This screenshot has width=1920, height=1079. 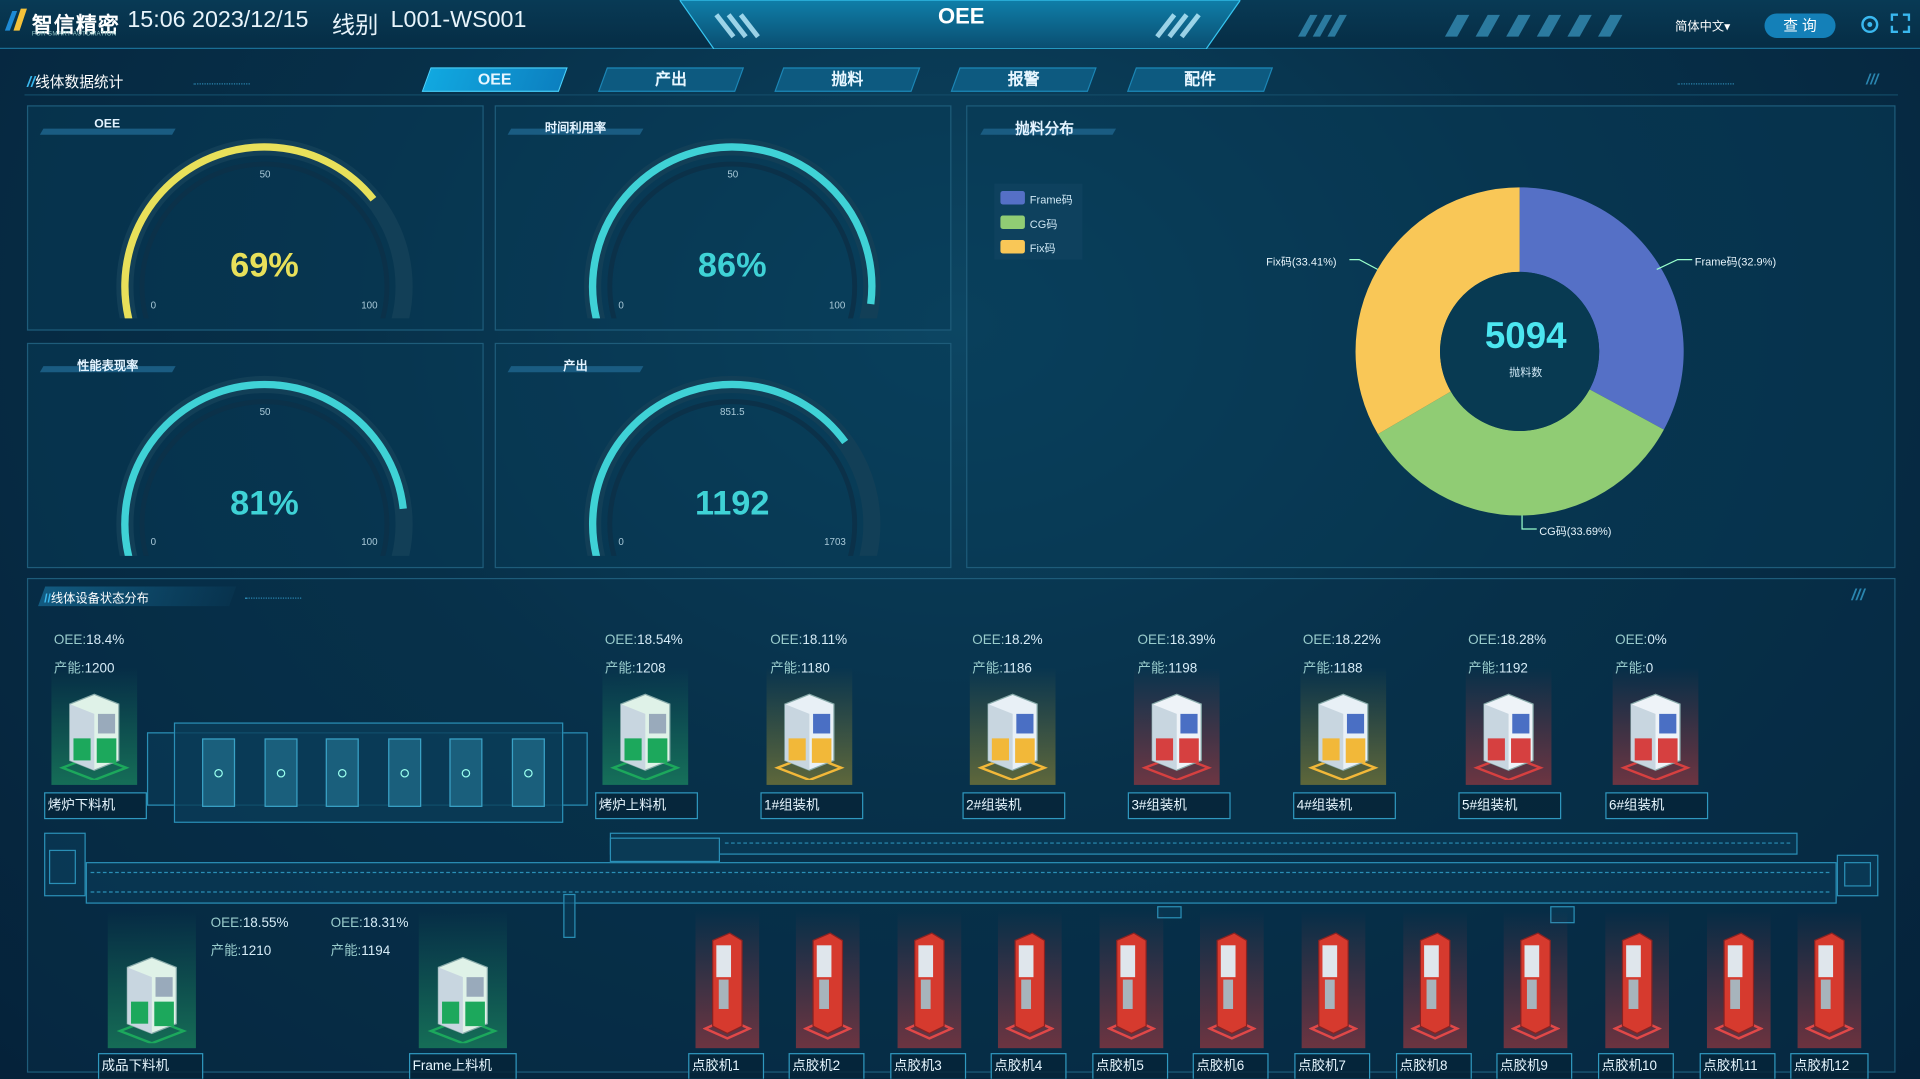 I want to click on dispenser-label: 点胶机1, so click(x=726, y=1066).